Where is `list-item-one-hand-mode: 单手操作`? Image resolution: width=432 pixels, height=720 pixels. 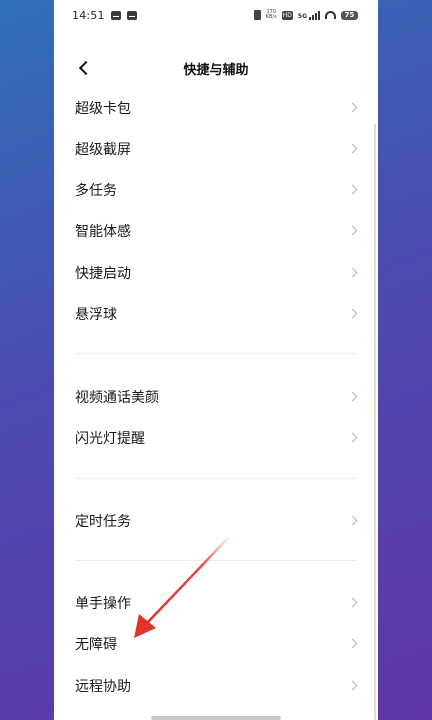 list-item-one-hand-mode: 单手操作 is located at coordinates (216, 602).